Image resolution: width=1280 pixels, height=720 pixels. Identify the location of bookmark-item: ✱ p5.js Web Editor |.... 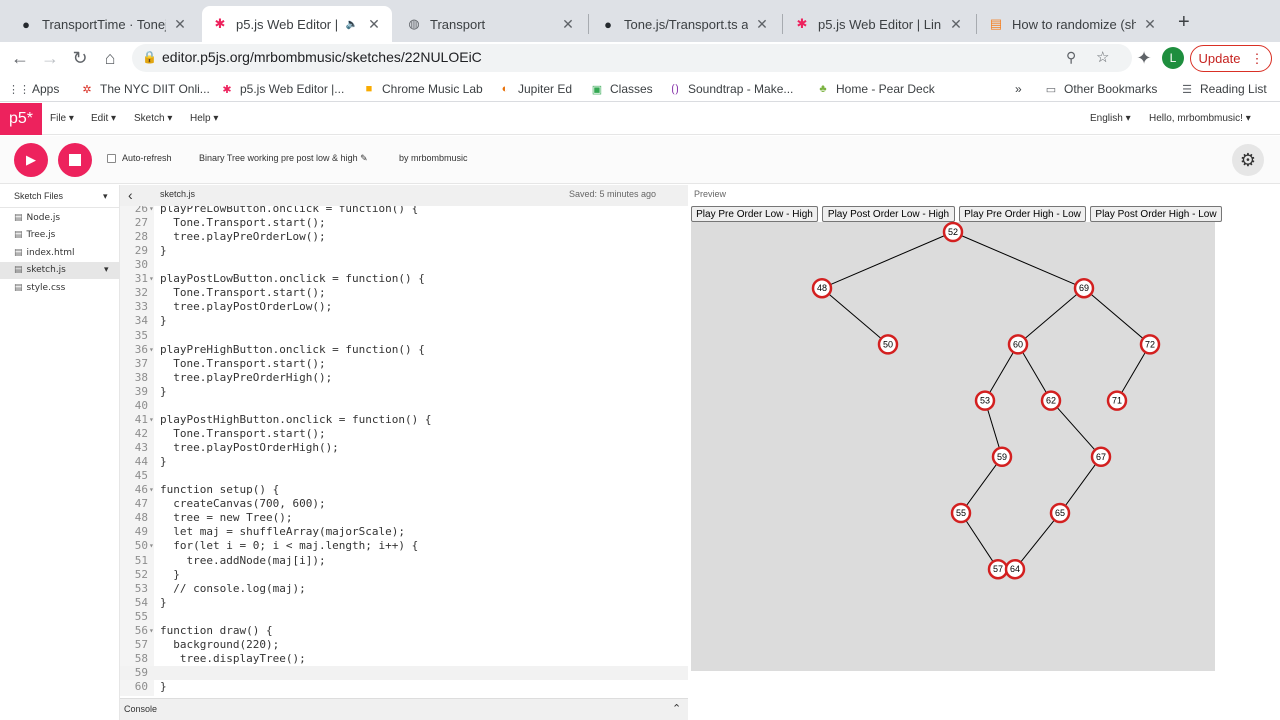
(282, 89).